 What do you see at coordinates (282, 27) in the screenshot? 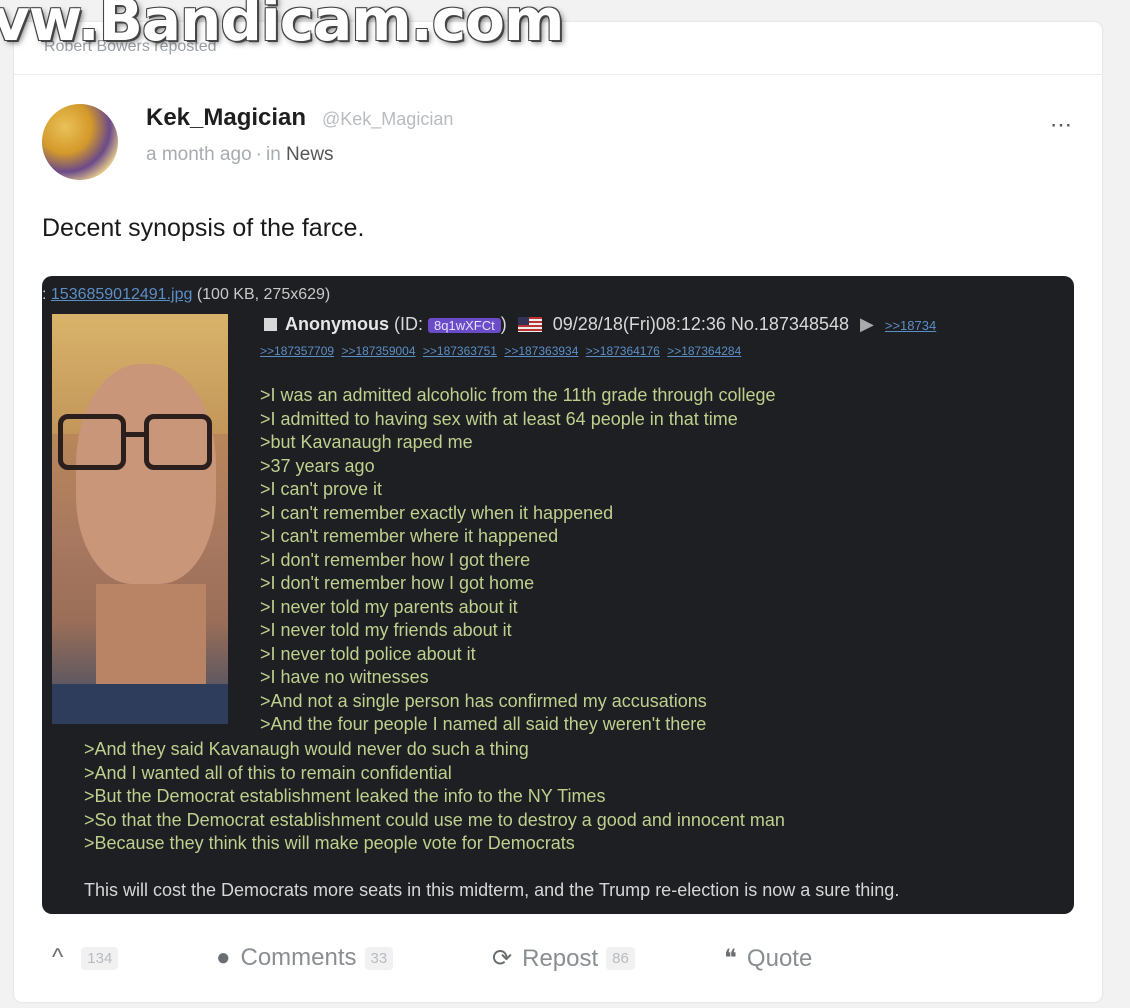
I see `bandicam-watermark: vw.Bandicam.com` at bounding box center [282, 27].